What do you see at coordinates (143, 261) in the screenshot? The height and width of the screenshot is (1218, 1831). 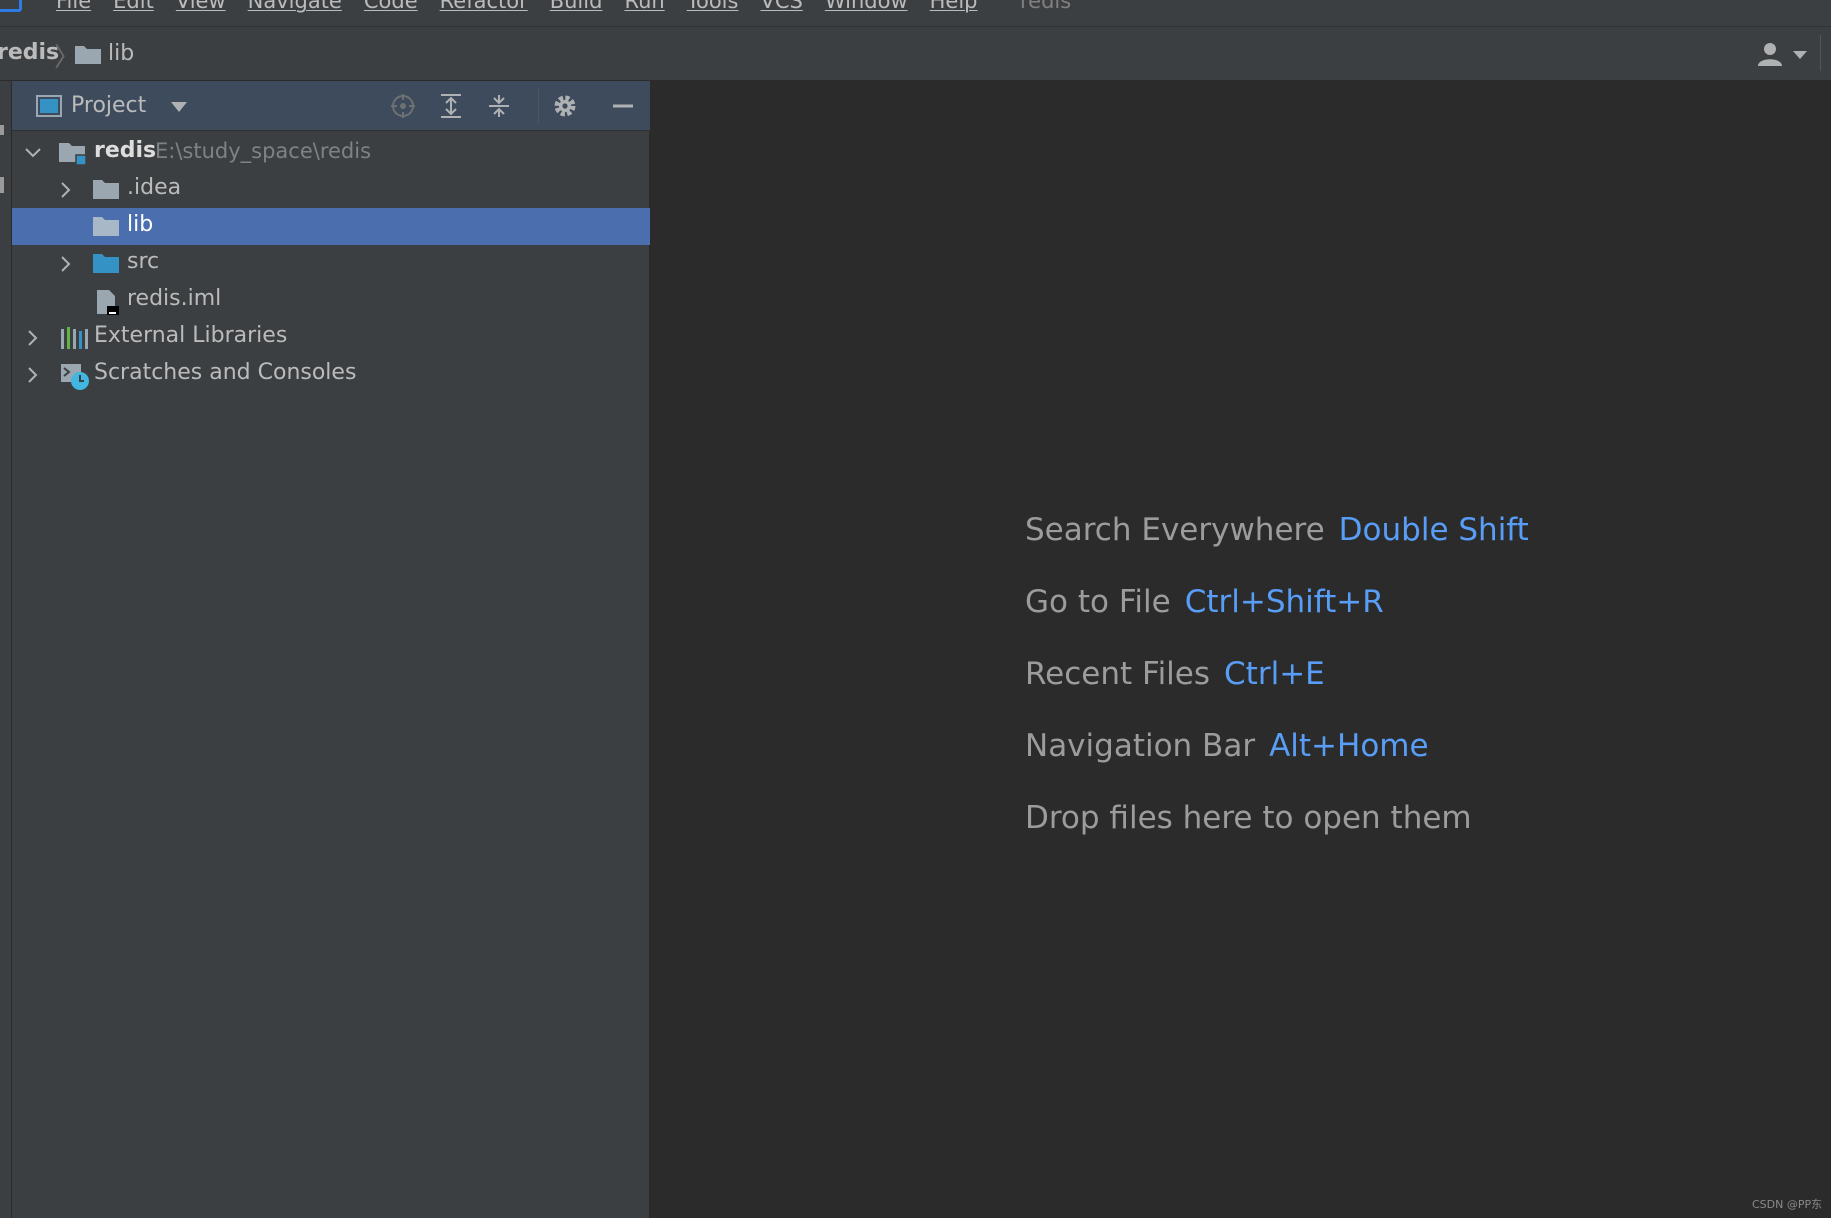 I see `tree-item-label: src` at bounding box center [143, 261].